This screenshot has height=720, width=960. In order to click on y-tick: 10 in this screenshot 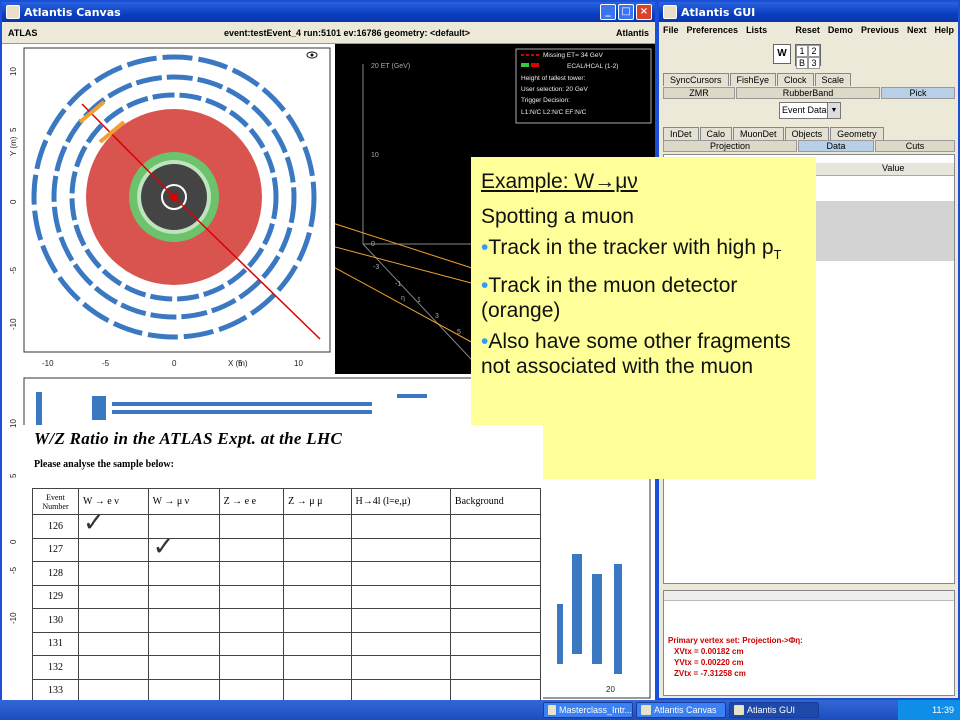, I will do `click(13, 71)`.